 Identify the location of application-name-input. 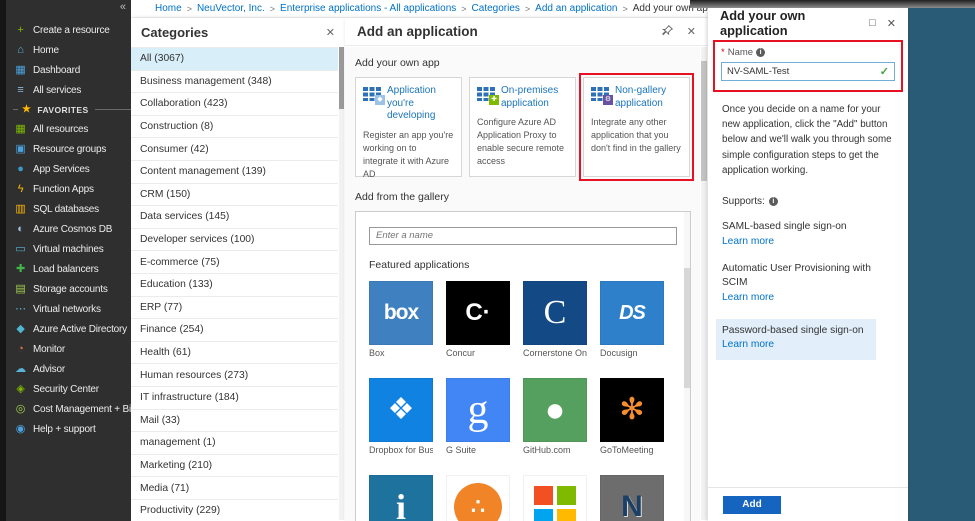
(803, 71).